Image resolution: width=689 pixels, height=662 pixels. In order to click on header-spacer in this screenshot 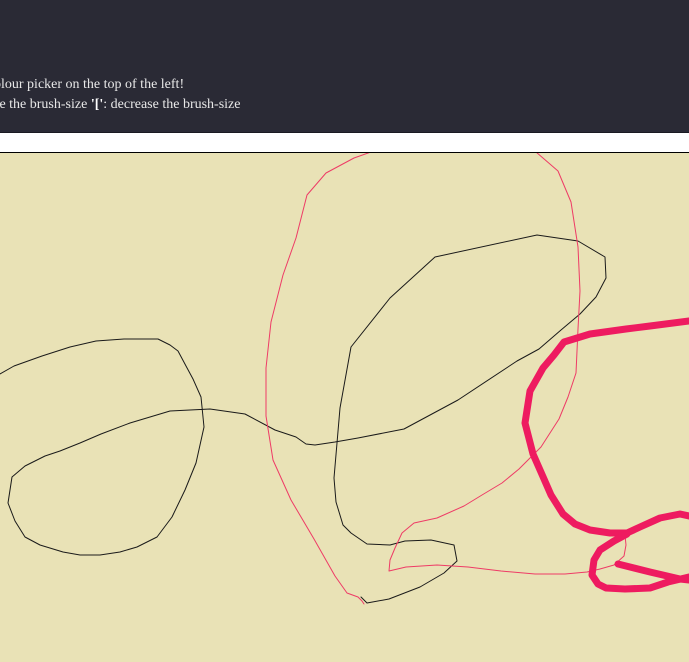, I will do `click(344, 142)`.